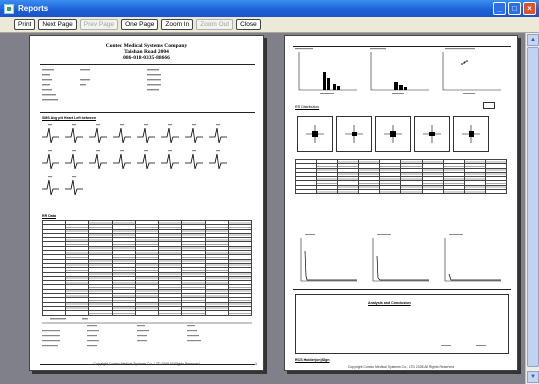  I want to click on prev-page-button: Prev Page, so click(99, 24).